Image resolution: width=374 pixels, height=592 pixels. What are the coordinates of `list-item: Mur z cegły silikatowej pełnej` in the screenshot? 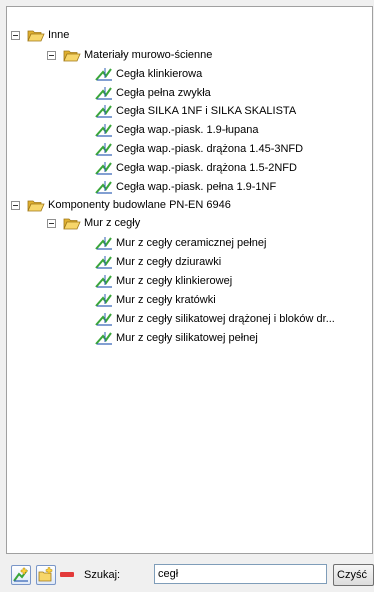 It's located at (176, 338).